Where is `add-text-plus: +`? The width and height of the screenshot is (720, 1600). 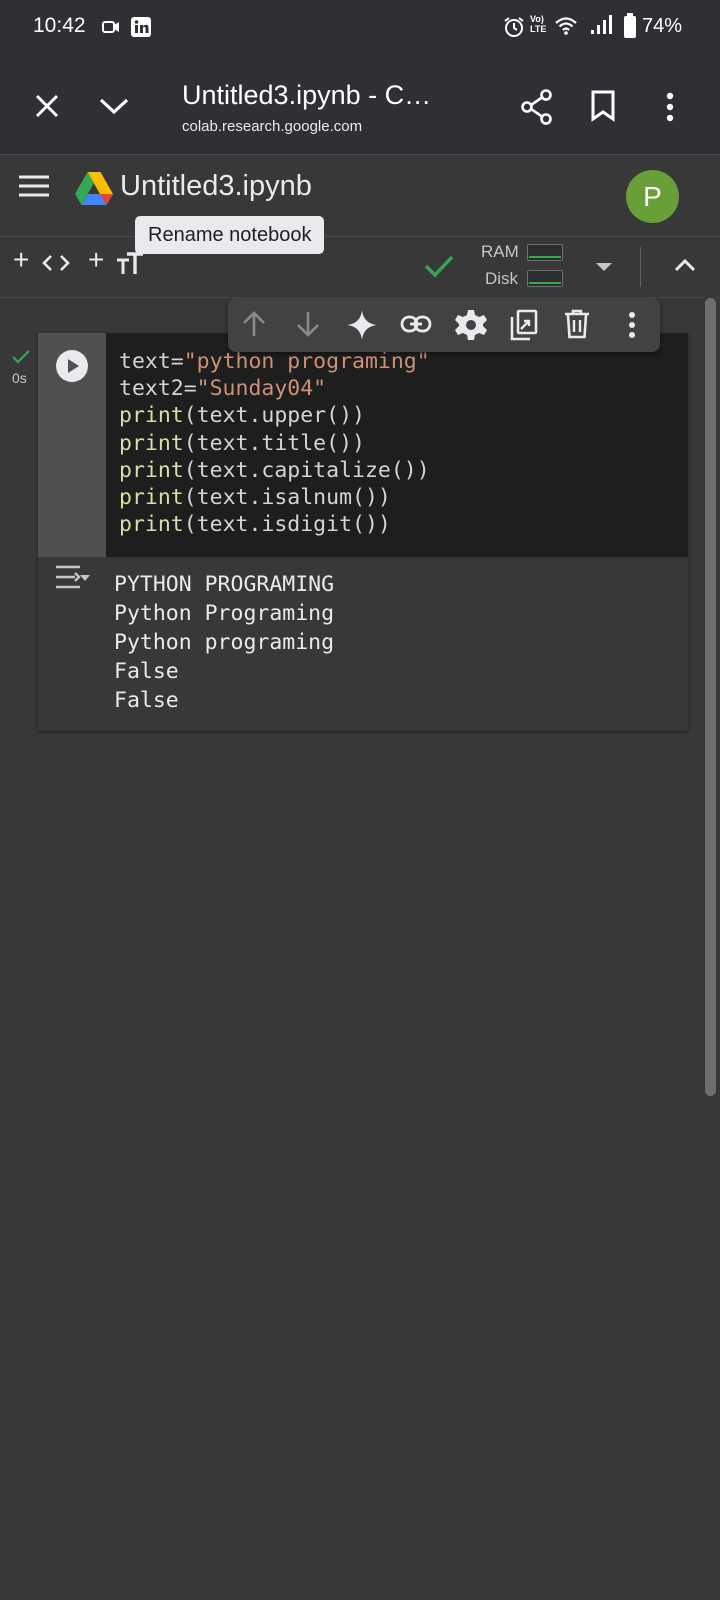 add-text-plus: + is located at coordinates (96, 259).